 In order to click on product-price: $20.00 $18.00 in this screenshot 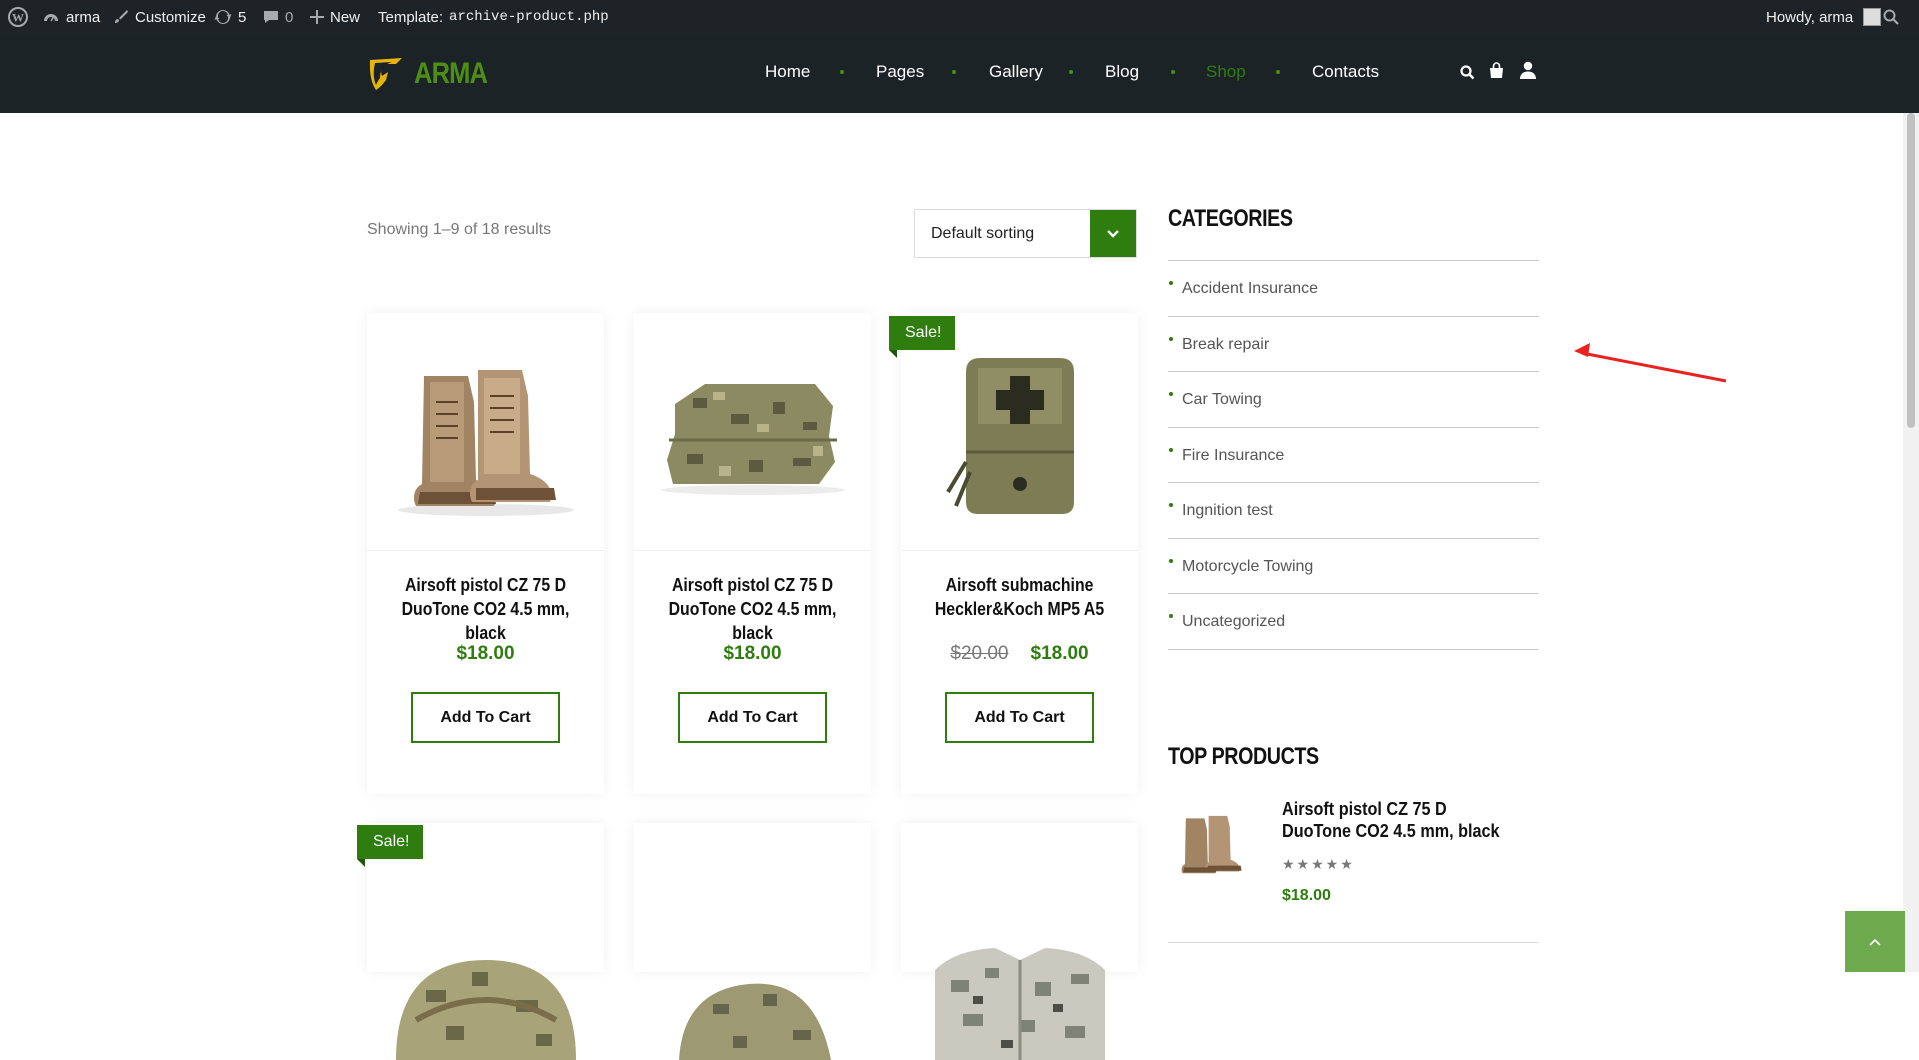, I will do `click(1019, 654)`.